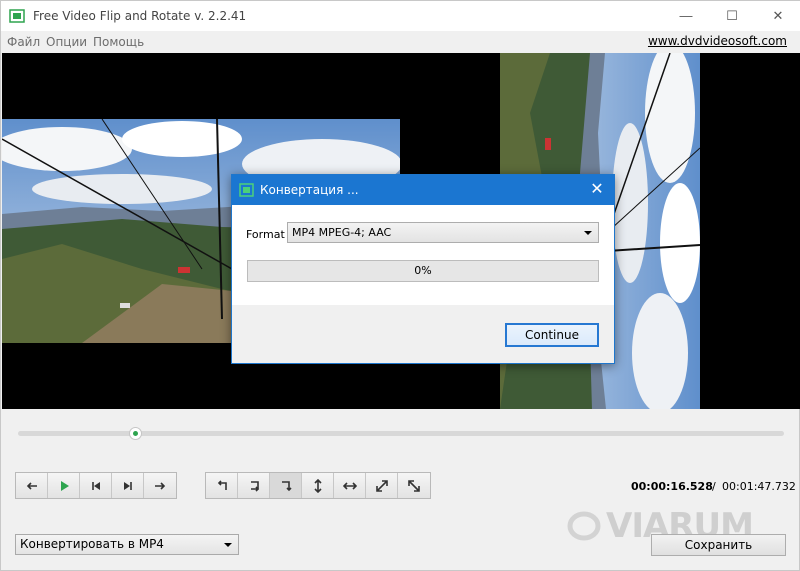 This screenshot has height=571, width=800. I want to click on transpose-icon, so click(382, 485).